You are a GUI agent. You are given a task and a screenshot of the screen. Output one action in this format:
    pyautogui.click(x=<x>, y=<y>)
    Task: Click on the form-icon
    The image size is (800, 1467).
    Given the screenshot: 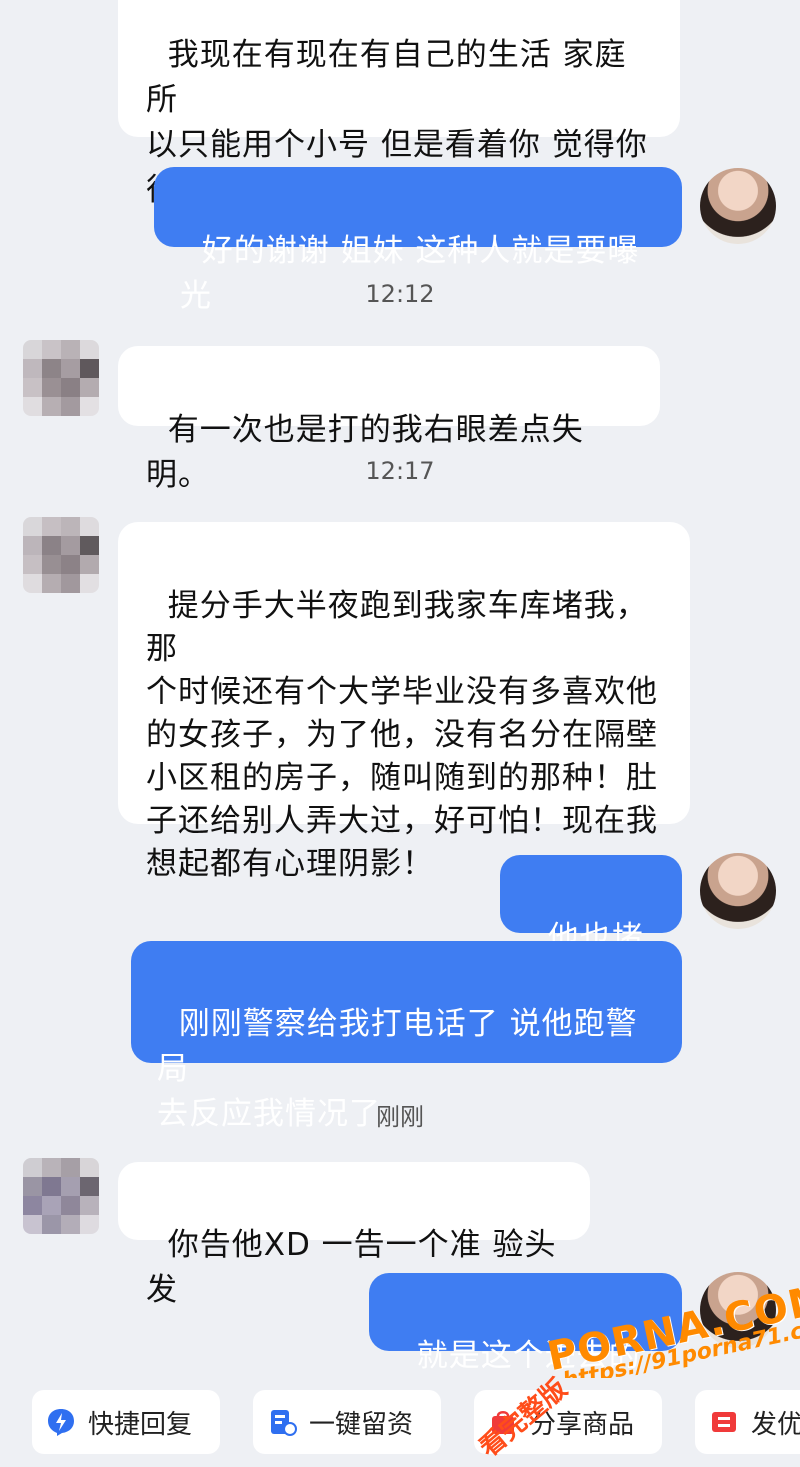 What is the action you would take?
    pyautogui.click(x=284, y=1423)
    